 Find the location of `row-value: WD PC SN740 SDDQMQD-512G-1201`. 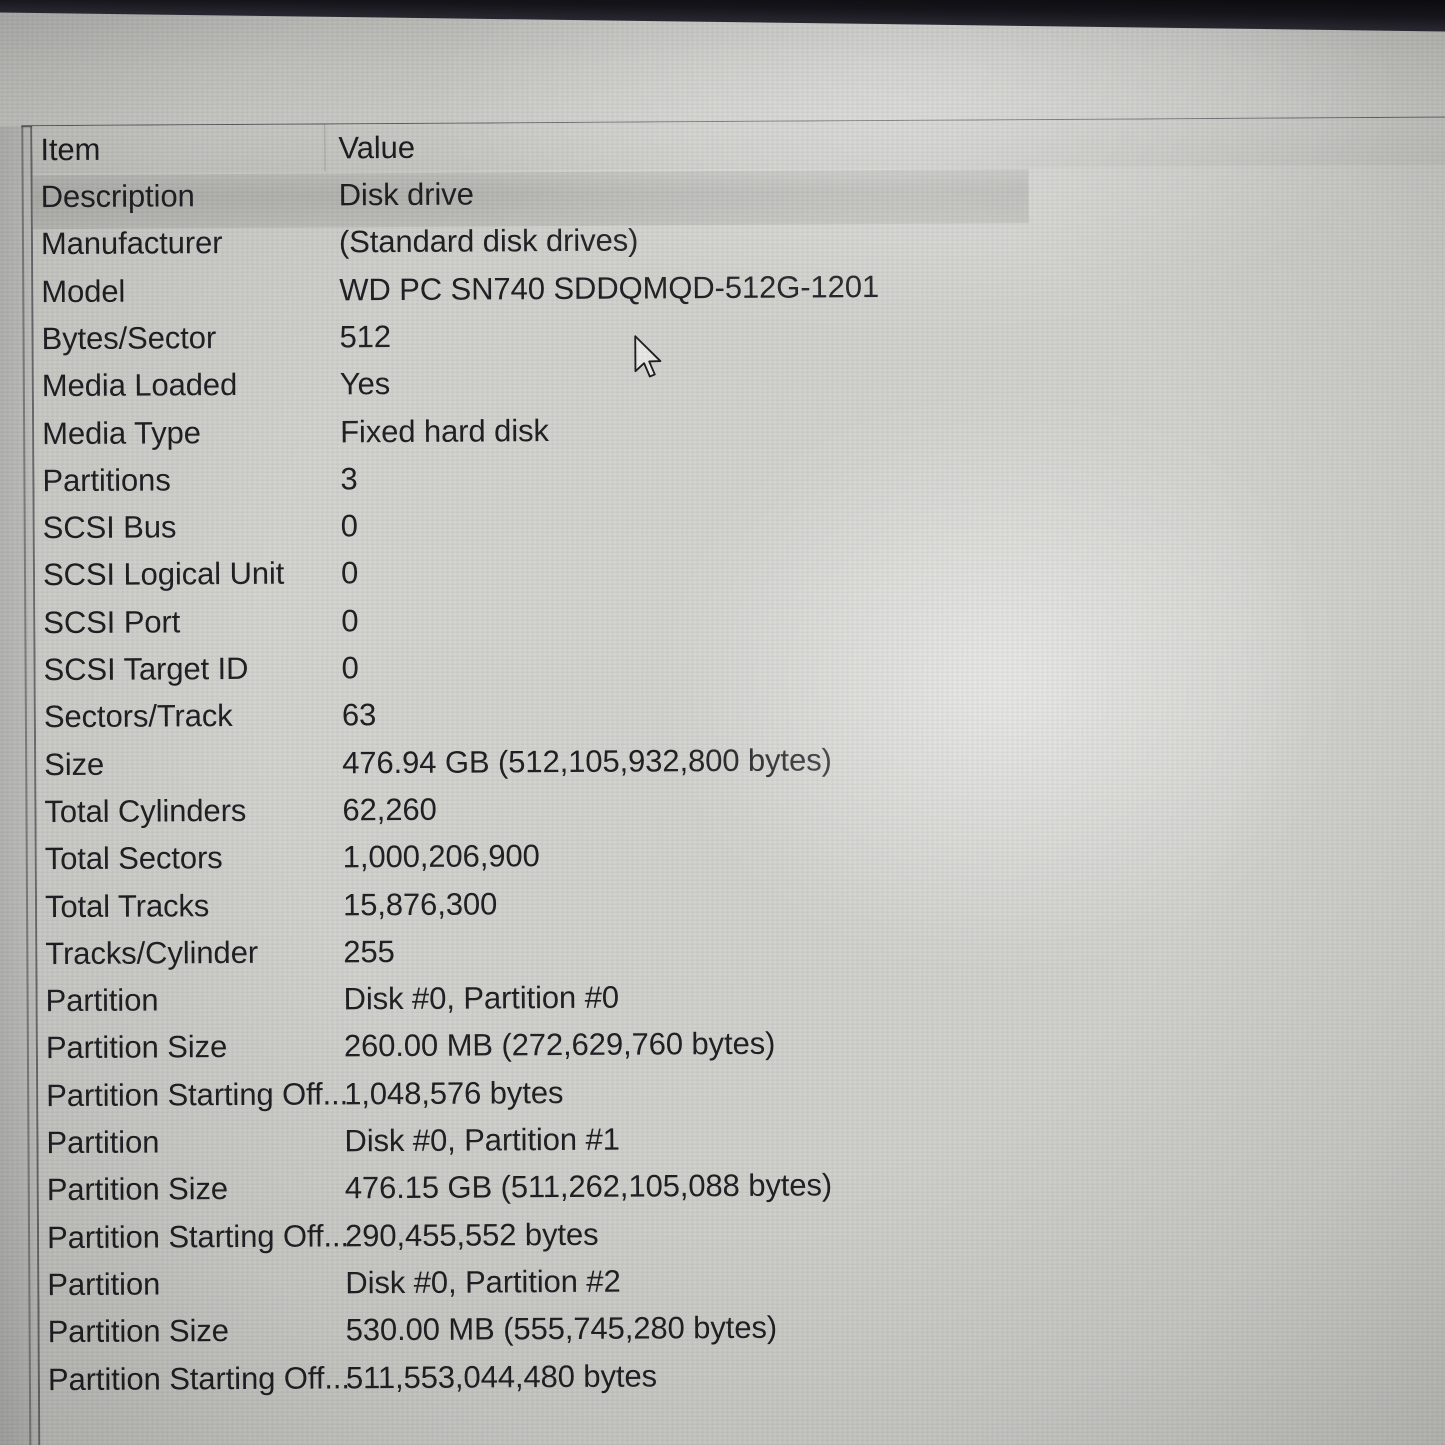

row-value: WD PC SN740 SDDQMQD-512G-1201 is located at coordinates (609, 287).